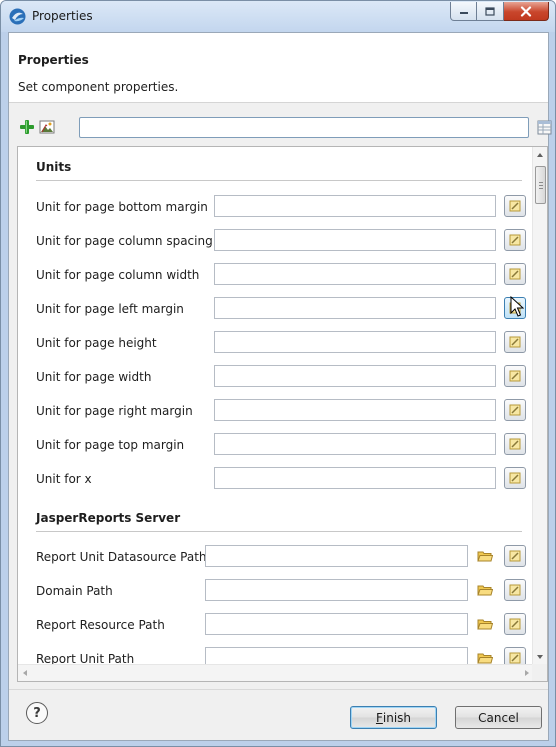 The height and width of the screenshot is (747, 556). I want to click on unit-page-right-margin-input, so click(355, 410).